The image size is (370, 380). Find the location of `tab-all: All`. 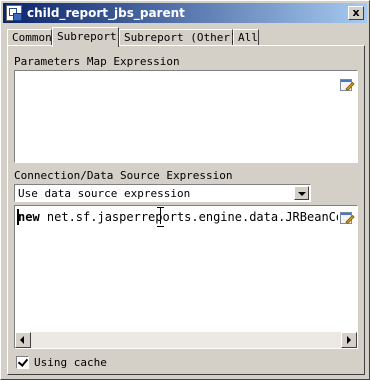

tab-all: All is located at coordinates (246, 37).